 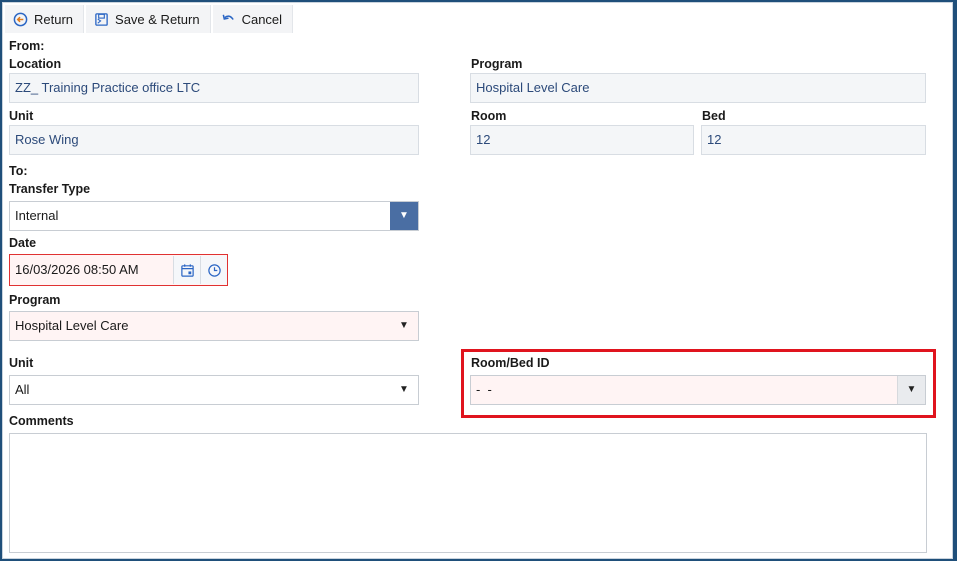 I want to click on to-program-label: Program, so click(x=35, y=300).